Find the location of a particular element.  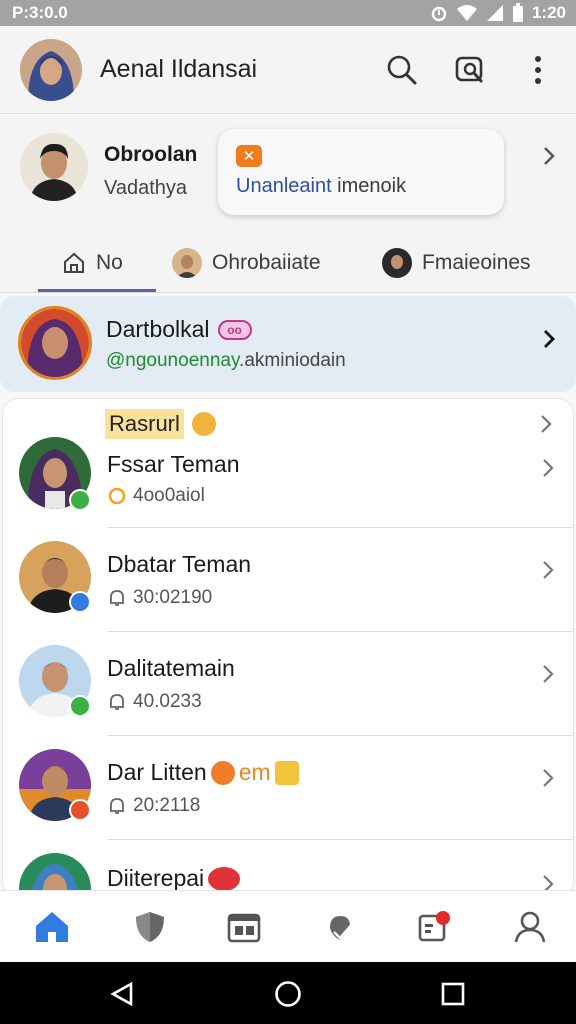

contact-name: Diiterepai is located at coordinates (174, 878).